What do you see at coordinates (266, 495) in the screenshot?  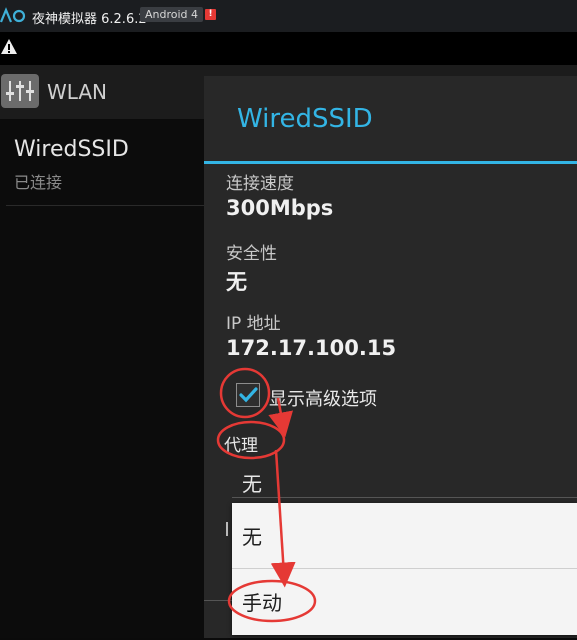 I see `annotation-overlay` at bounding box center [266, 495].